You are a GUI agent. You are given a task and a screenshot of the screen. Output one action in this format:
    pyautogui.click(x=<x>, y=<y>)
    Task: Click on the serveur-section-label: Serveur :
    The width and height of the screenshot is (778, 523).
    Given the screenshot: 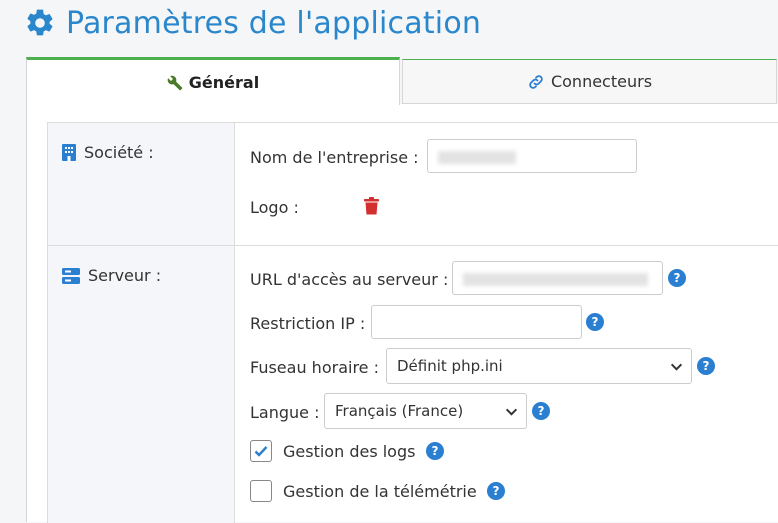 What is the action you would take?
    pyautogui.click(x=111, y=275)
    